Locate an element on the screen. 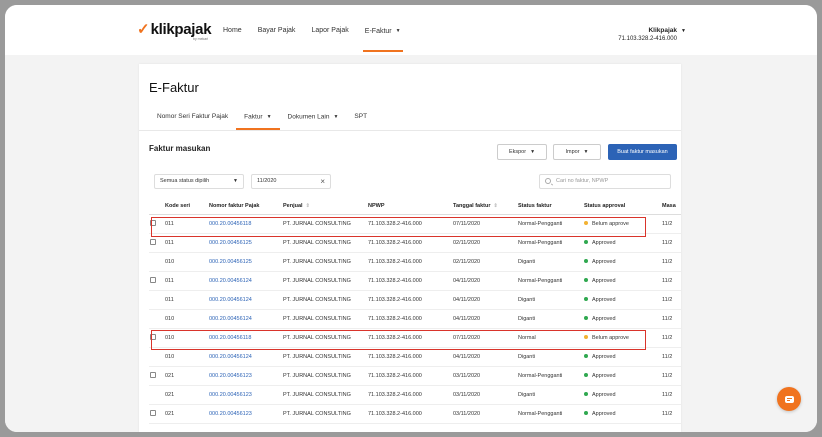  cell-status: Normal-Pengganti is located at coordinates (551, 243).